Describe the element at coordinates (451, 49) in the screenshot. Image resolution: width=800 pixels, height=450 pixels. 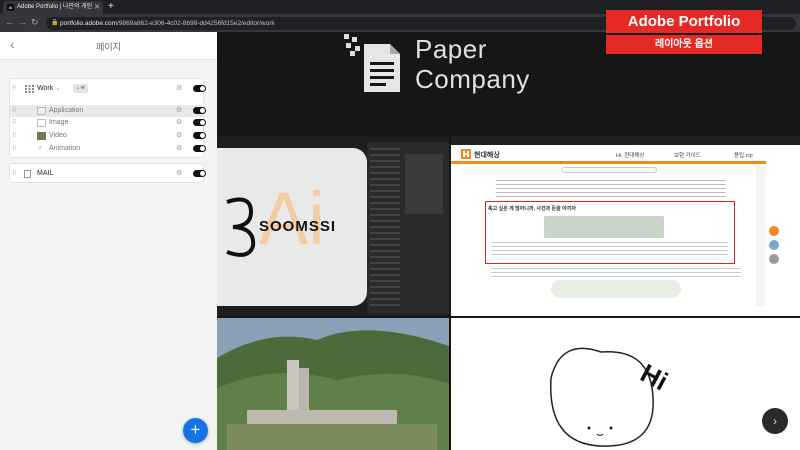
I see `logo-text-line1: Paper` at that location.